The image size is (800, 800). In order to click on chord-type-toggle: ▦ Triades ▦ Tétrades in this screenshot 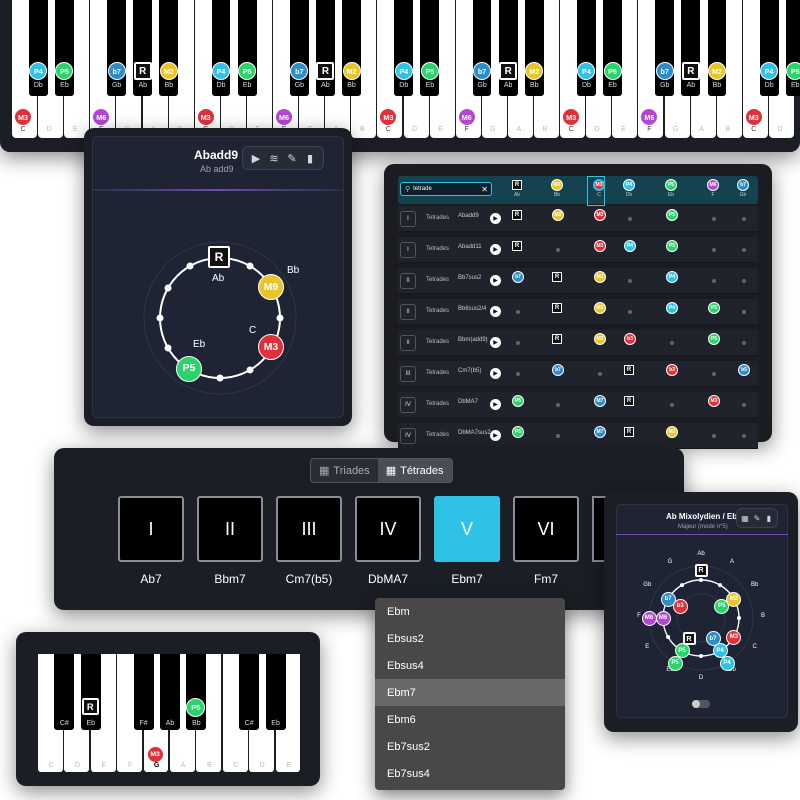, I will do `click(381, 470)`.